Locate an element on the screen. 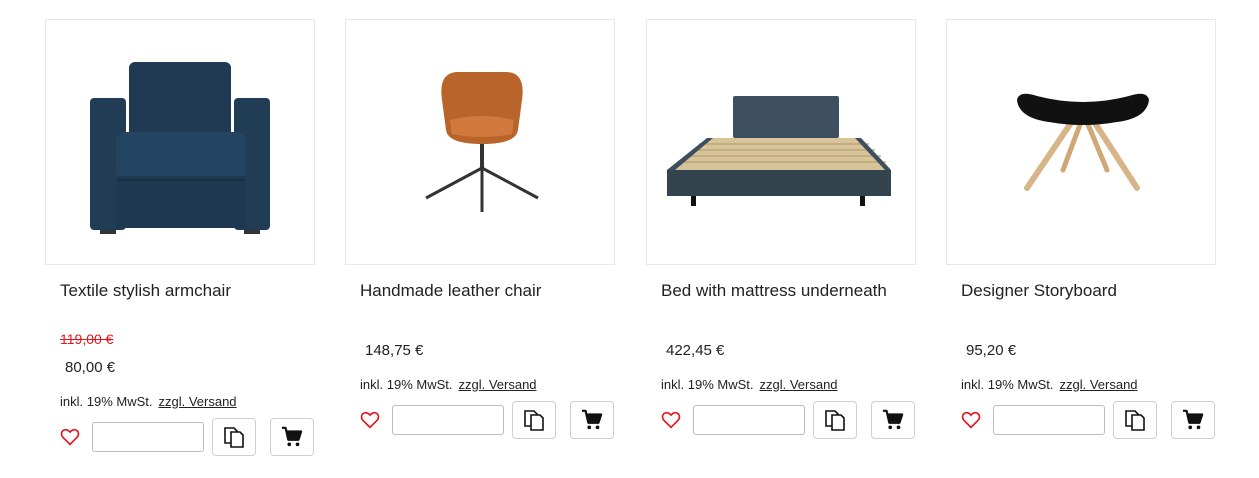 This screenshot has height=478, width=1259. product-title: Bed with mattress underneath is located at coordinates (774, 291).